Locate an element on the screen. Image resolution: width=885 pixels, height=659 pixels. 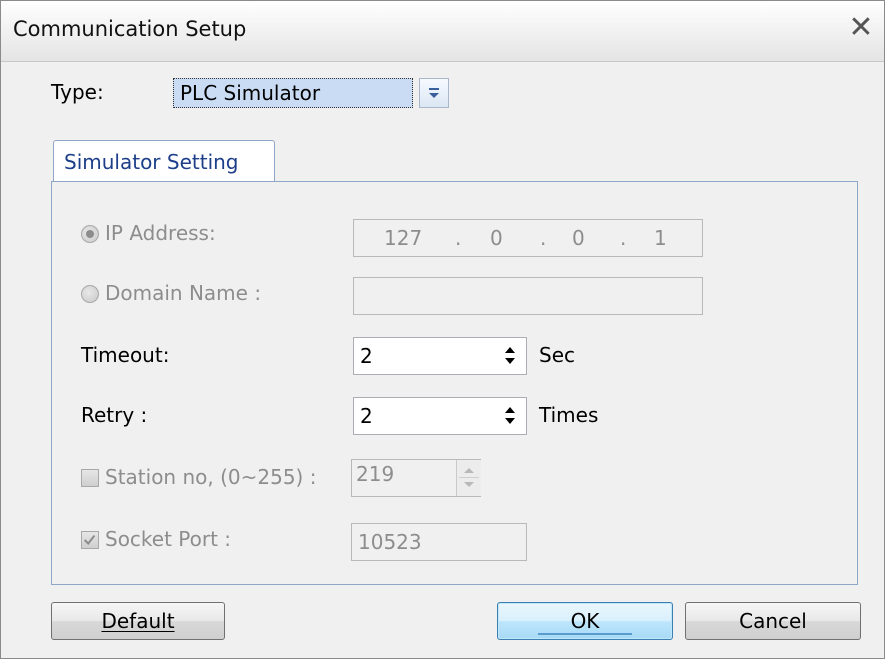
ip-address-field: 127 . 0 . 0 . 1 is located at coordinates (528, 238).